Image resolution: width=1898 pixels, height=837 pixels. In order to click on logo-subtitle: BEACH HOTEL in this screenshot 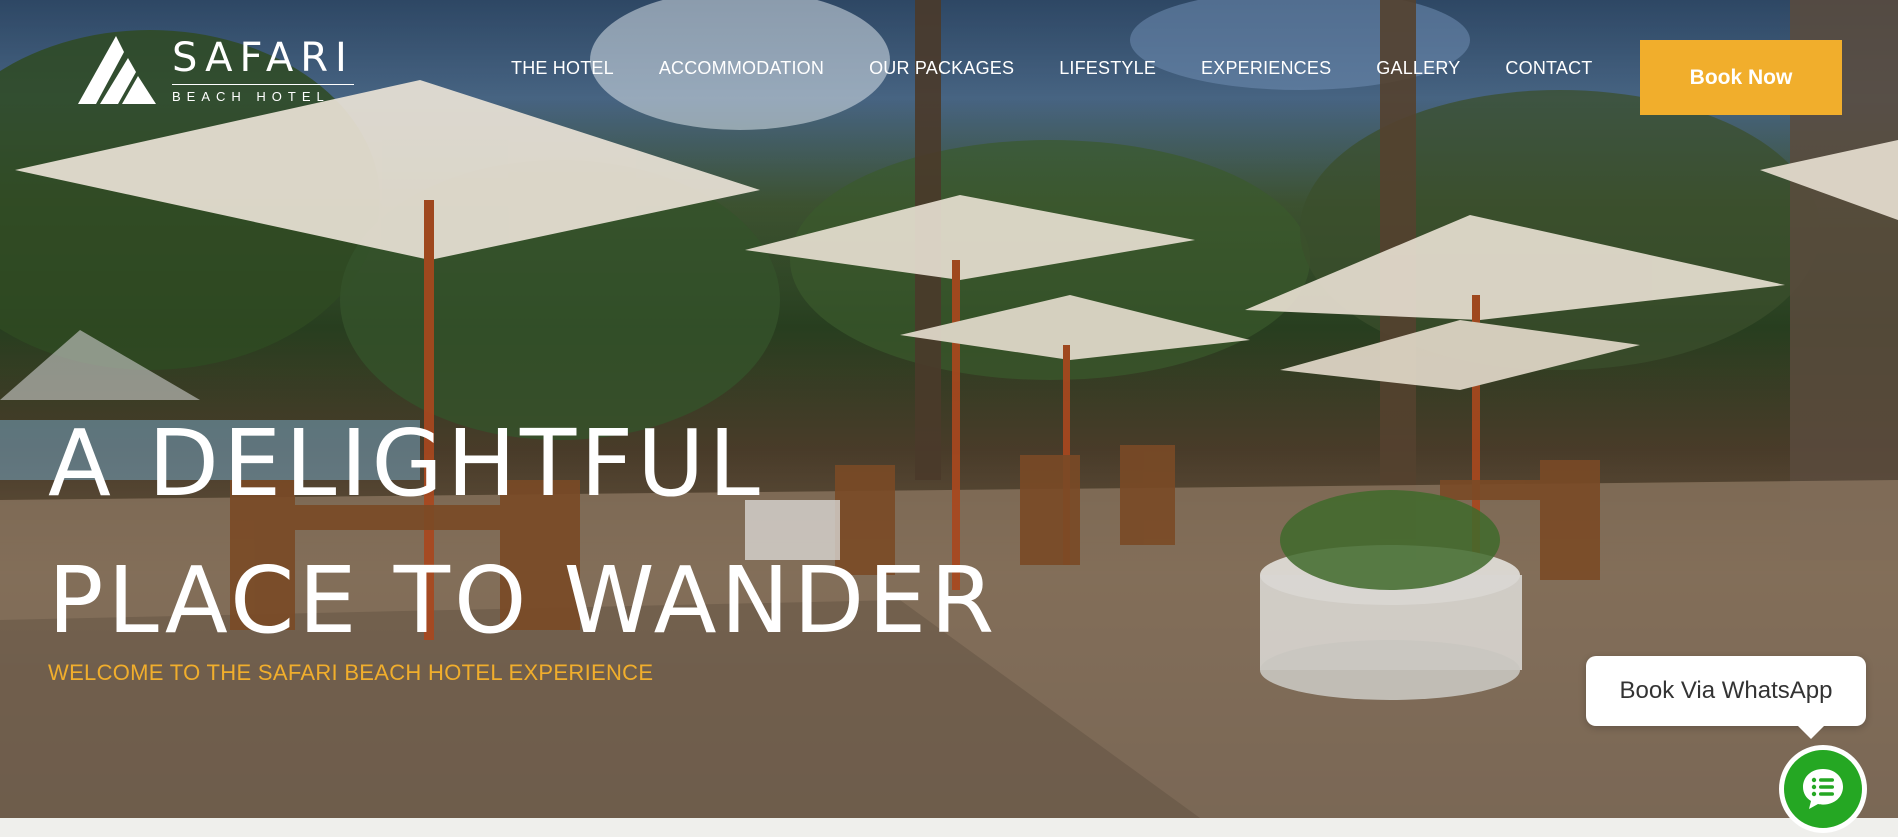, I will do `click(263, 94)`.